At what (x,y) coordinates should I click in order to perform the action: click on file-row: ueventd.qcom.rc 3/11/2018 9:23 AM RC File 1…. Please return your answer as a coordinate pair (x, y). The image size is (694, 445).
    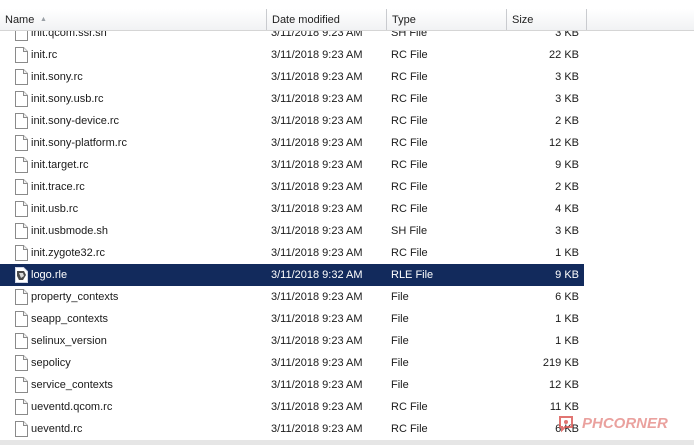
    Looking at the image, I should click on (292, 407).